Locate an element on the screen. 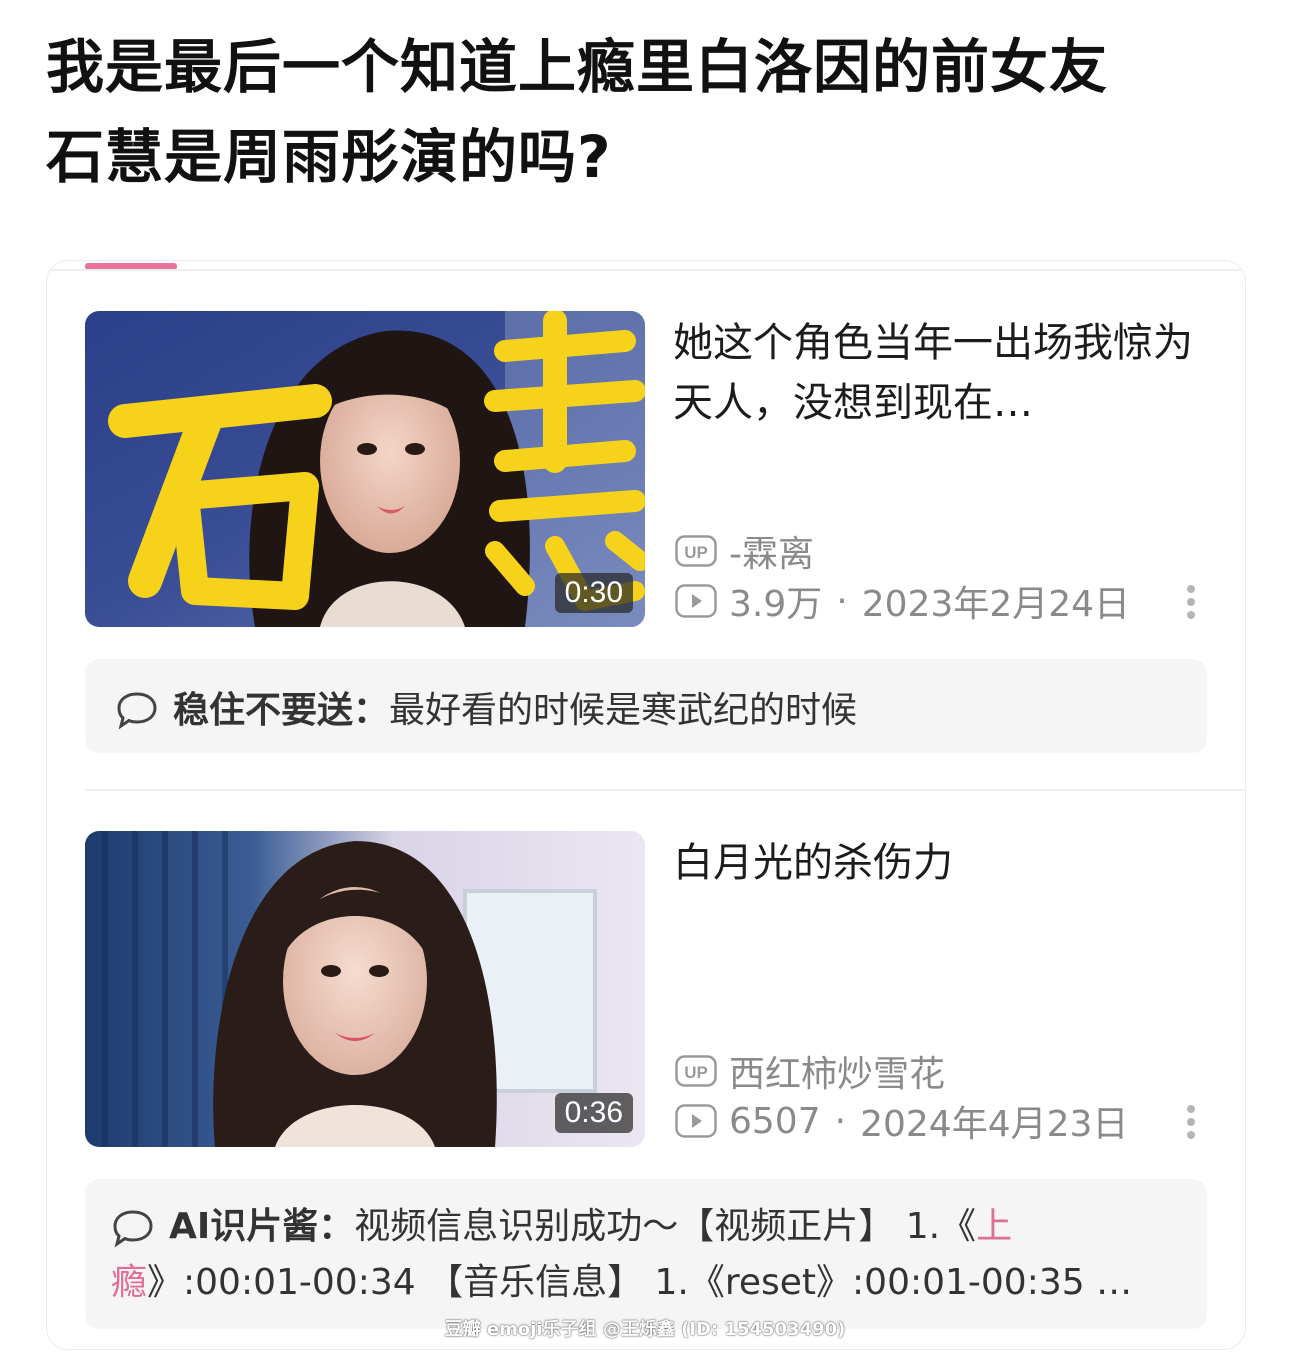 Image resolution: width=1290 pixels, height=1356 pixels. uploader-name: 西红柿炒雪花 is located at coordinates (837, 1071).